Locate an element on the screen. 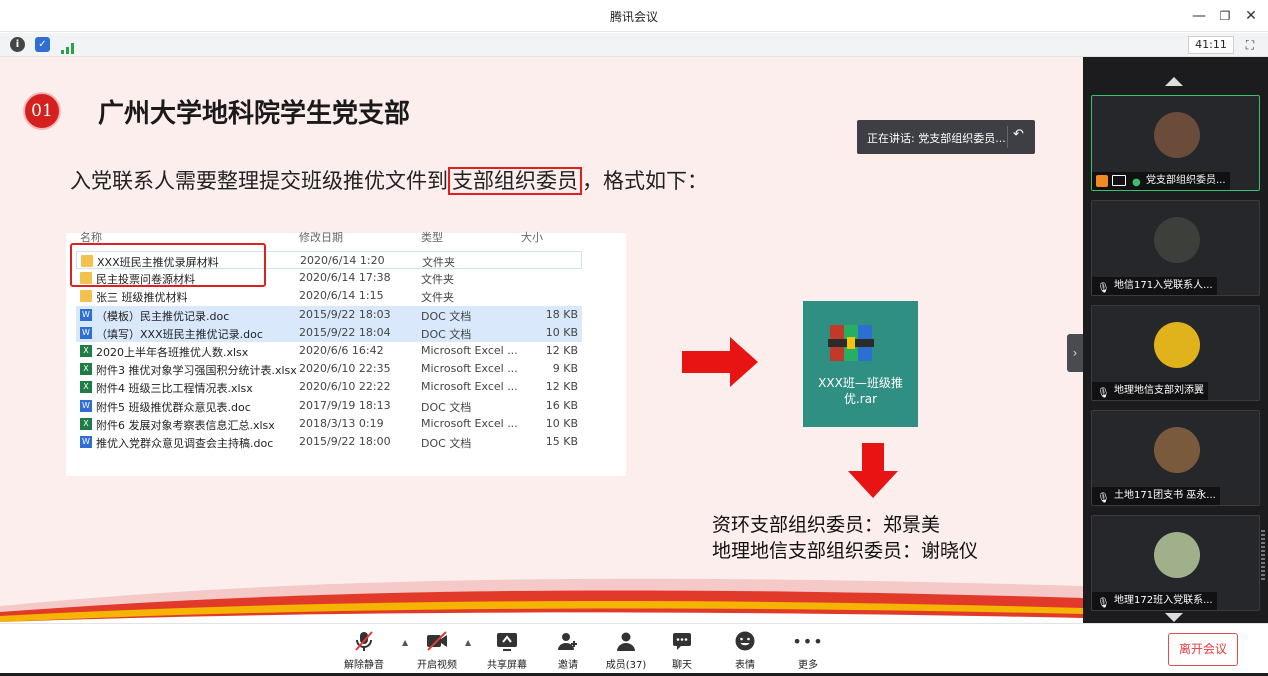 This screenshot has width=1268, height=676. scroll-up-icon is located at coordinates (1174, 81).